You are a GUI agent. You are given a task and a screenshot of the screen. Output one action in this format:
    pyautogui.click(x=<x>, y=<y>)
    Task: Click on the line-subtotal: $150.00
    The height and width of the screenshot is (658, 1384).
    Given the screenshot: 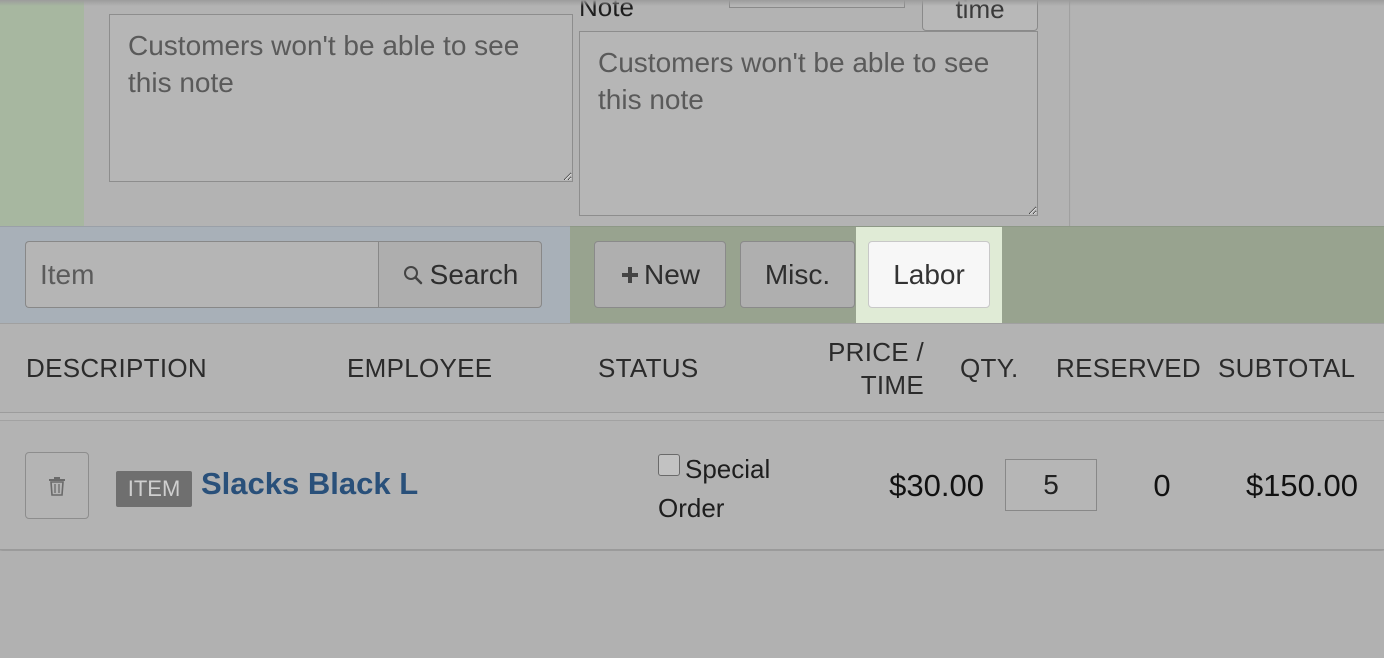 What is the action you would take?
    pyautogui.click(x=1301, y=485)
    